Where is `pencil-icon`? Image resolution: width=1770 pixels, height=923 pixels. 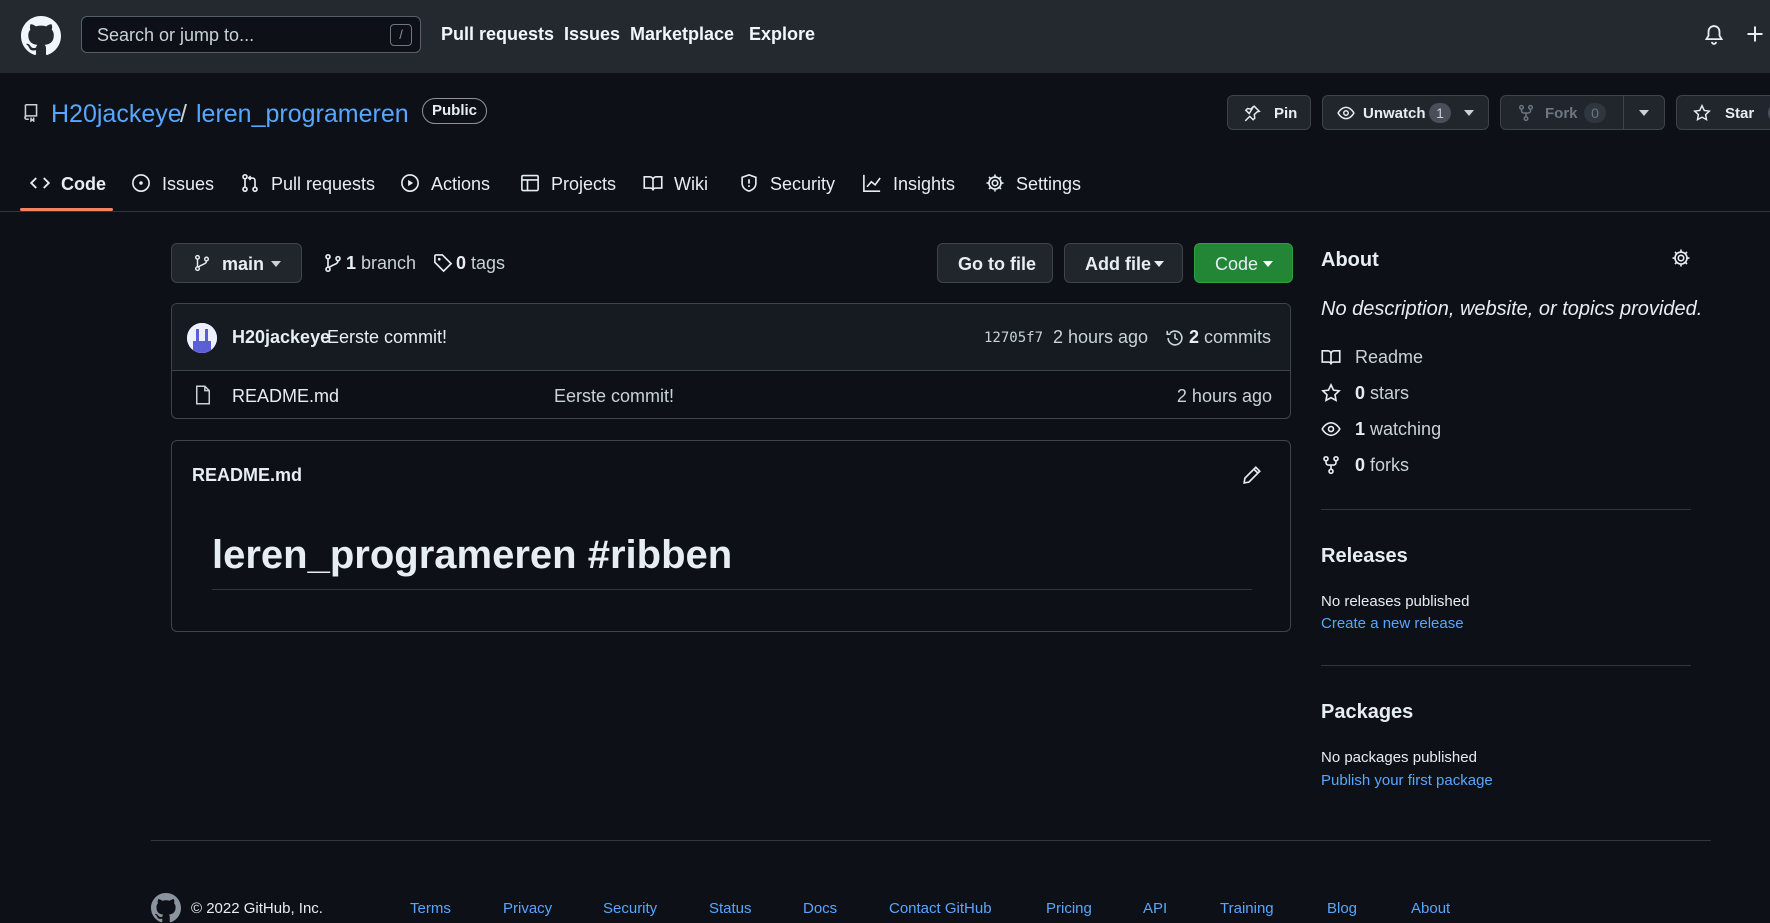 pencil-icon is located at coordinates (1252, 475).